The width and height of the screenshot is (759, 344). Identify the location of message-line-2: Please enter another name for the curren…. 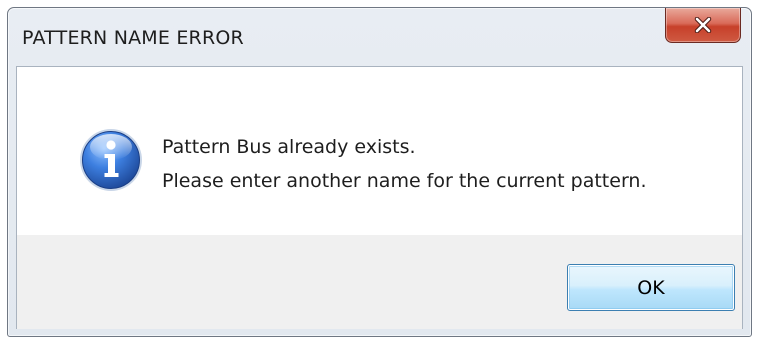
(404, 181).